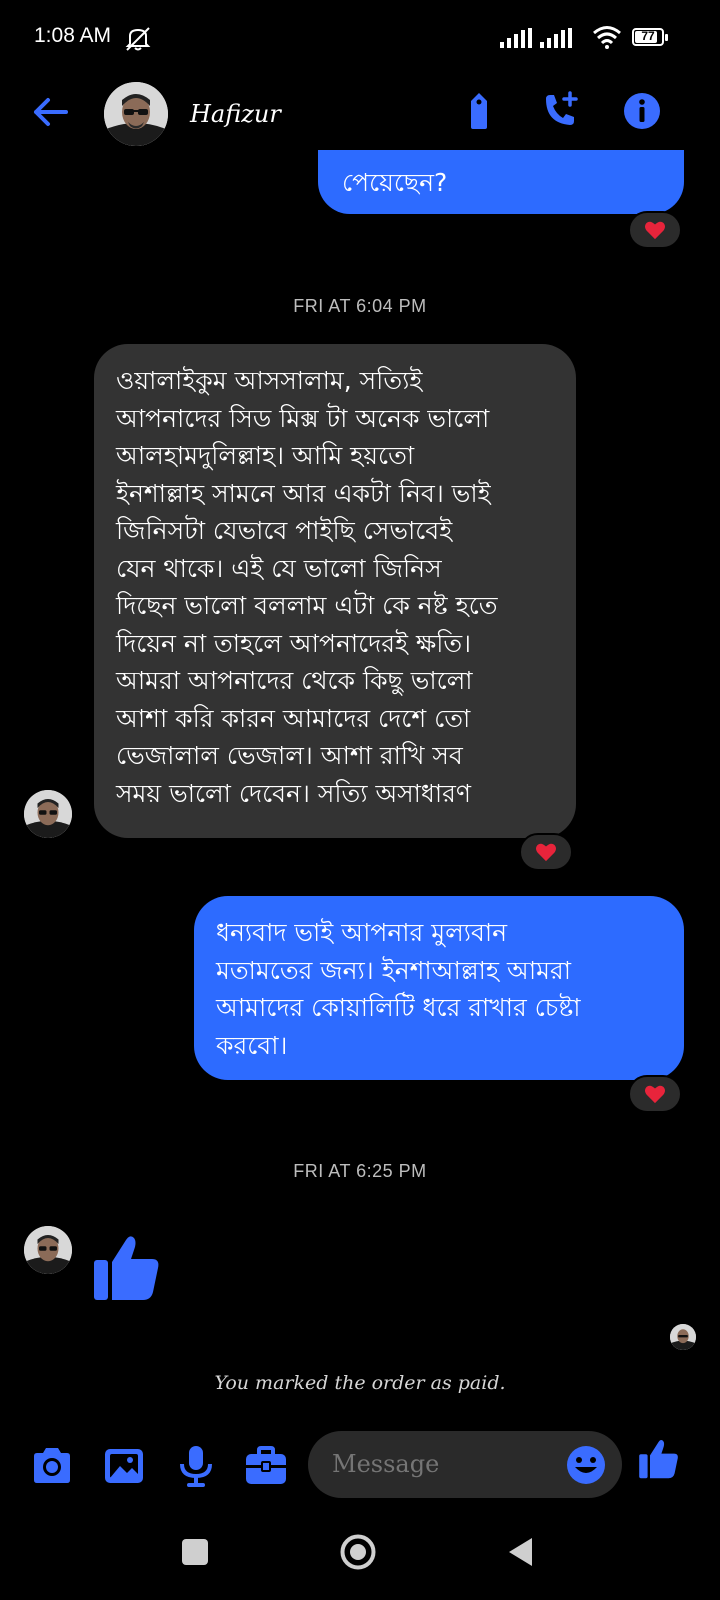 The height and width of the screenshot is (1600, 720). What do you see at coordinates (50, 112) in the screenshot?
I see `back-arrow-icon` at bounding box center [50, 112].